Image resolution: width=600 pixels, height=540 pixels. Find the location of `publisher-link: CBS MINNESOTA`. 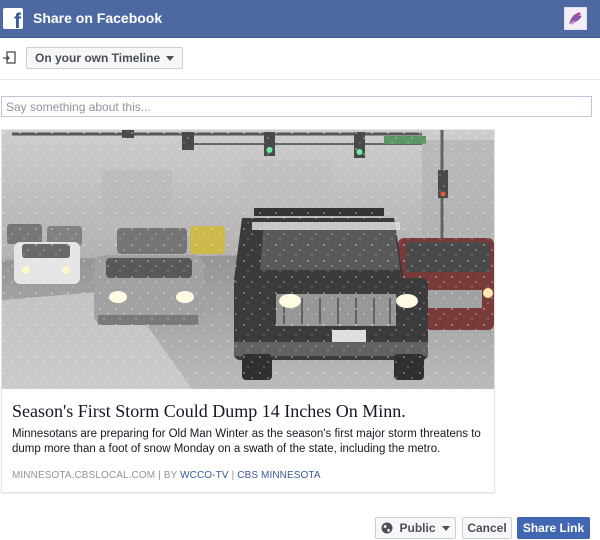

publisher-link: CBS MINNESOTA is located at coordinates (278, 475).